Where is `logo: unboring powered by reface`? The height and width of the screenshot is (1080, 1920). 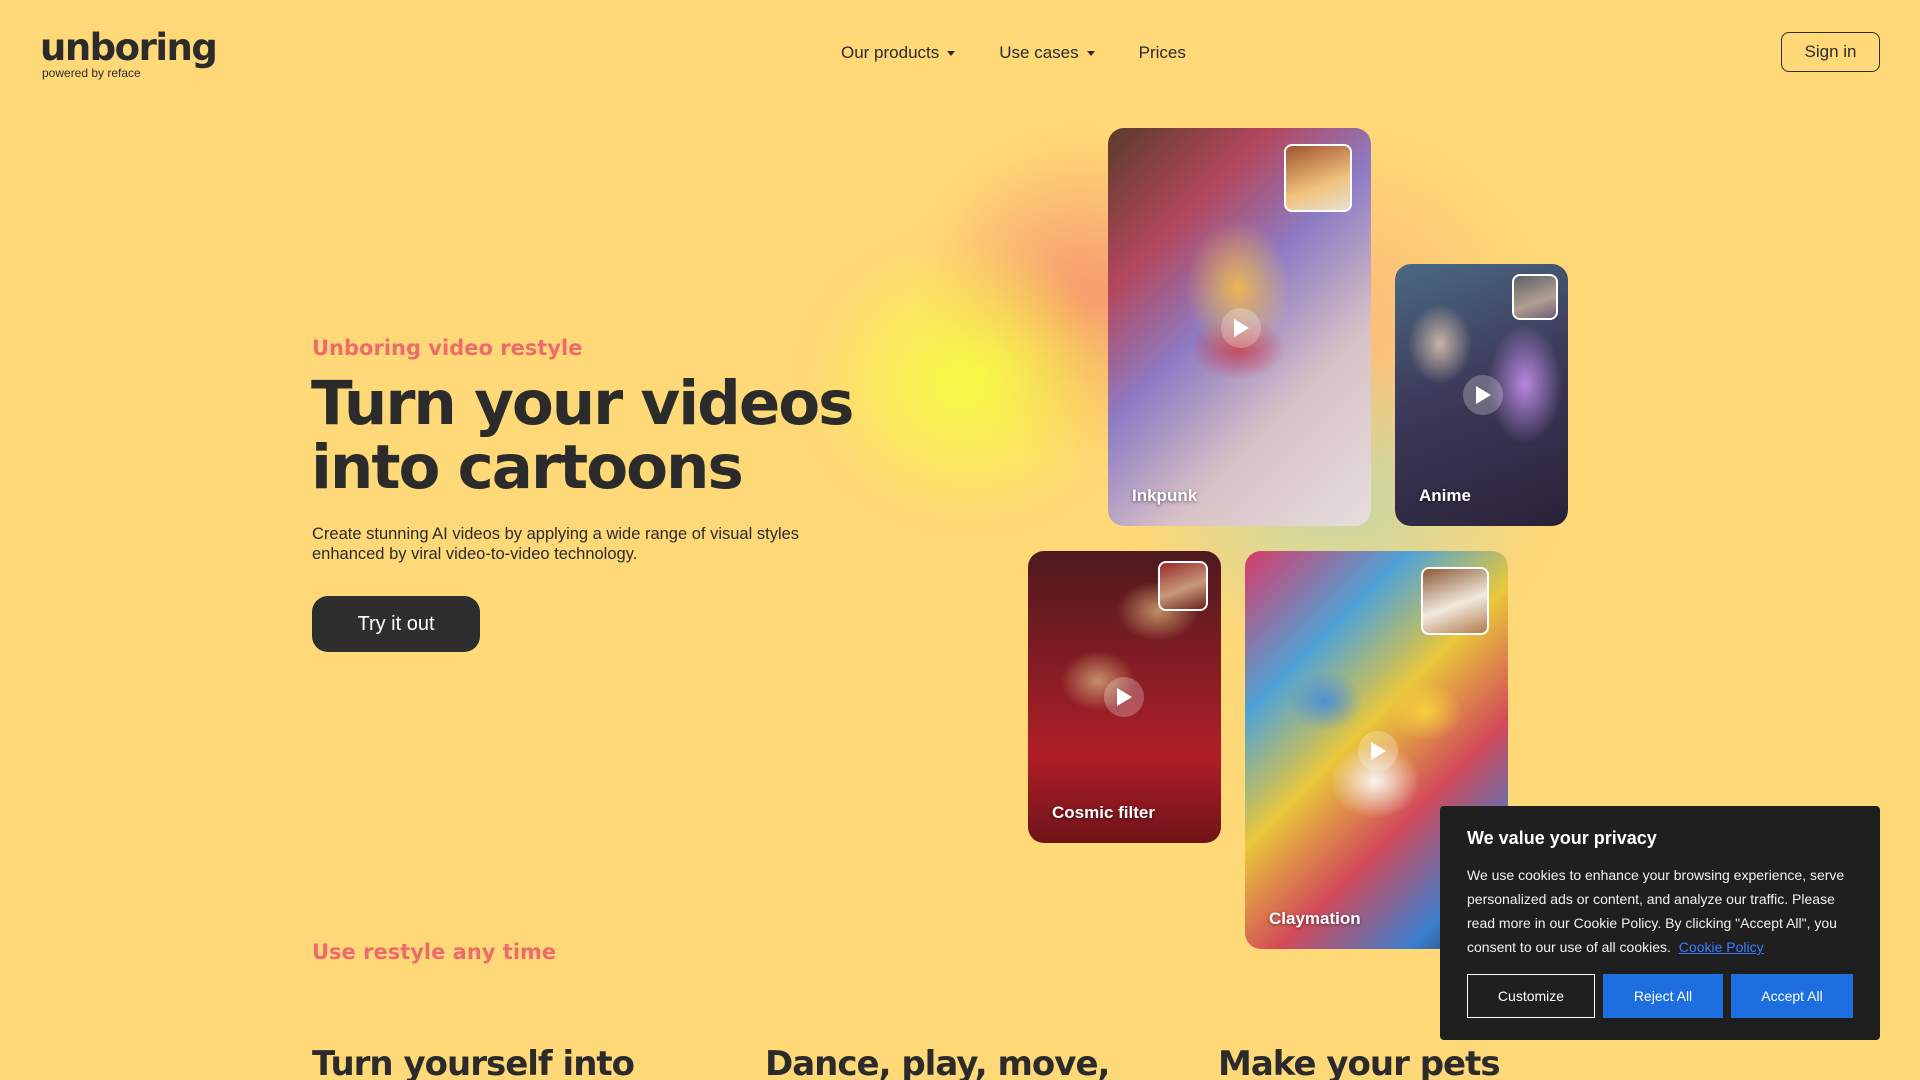
logo: unboring powered by reface is located at coordinates (129, 53).